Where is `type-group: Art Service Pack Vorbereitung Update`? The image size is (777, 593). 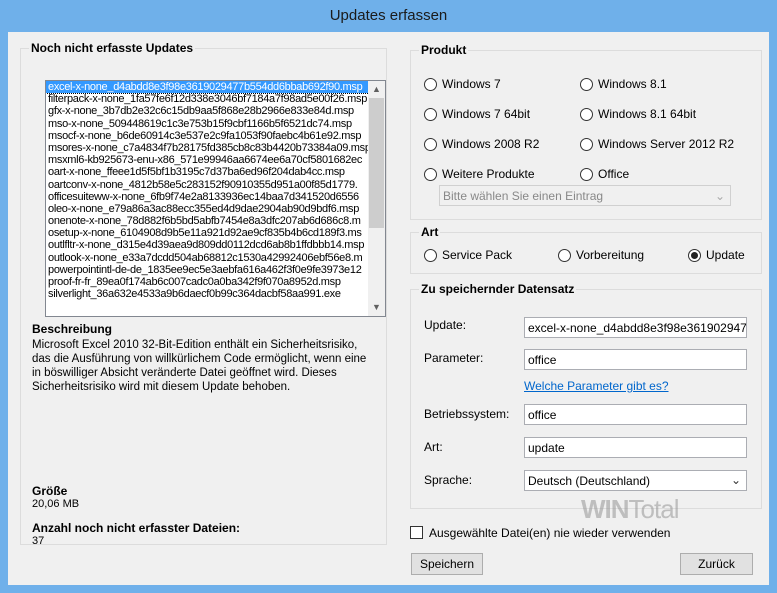
type-group: Art Service Pack Vorbereitung Update is located at coordinates (586, 249).